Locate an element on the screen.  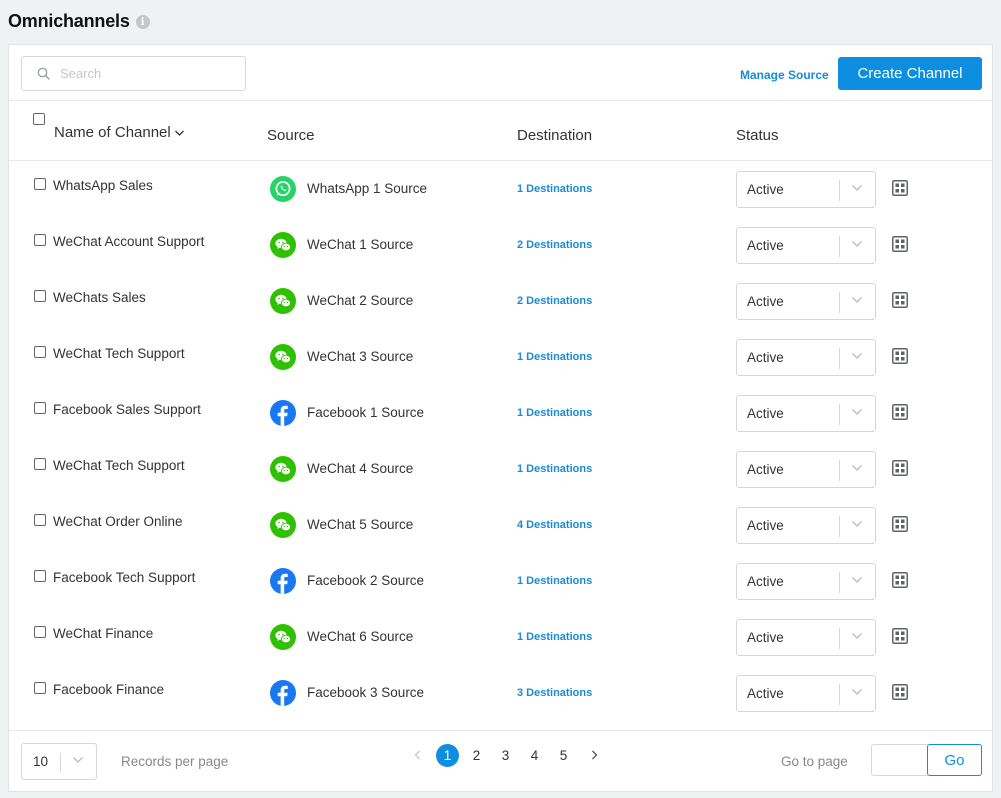
source-name: Facebook 2 Source is located at coordinates (366, 580).